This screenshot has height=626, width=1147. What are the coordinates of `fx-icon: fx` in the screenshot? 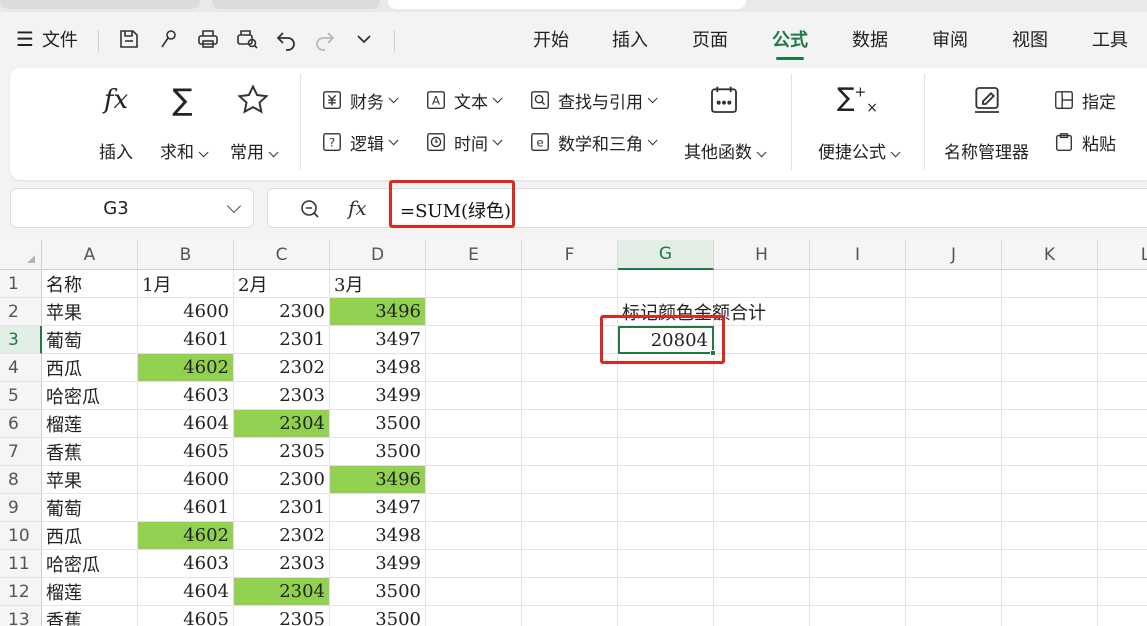 It's located at (357, 208).